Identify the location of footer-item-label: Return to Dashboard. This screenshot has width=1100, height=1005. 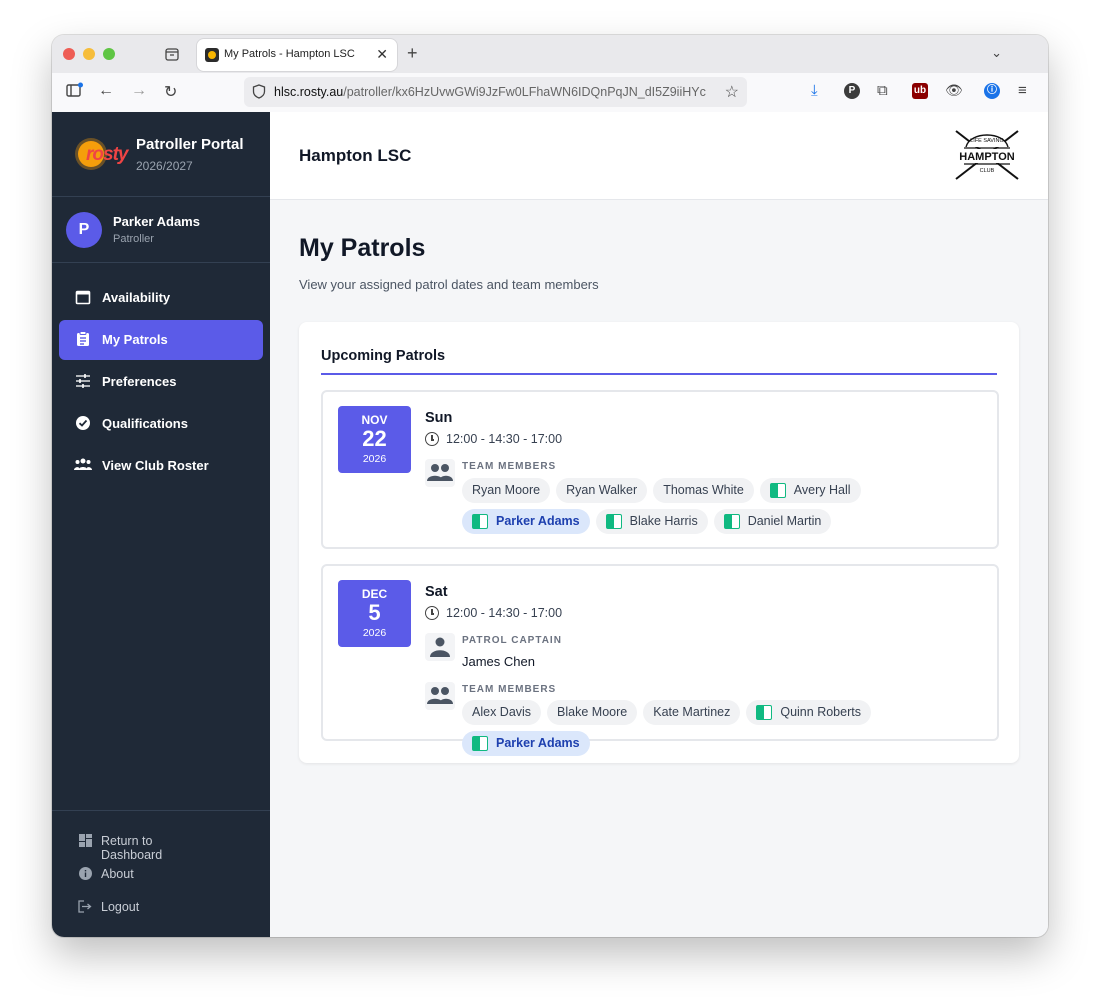
(132, 848).